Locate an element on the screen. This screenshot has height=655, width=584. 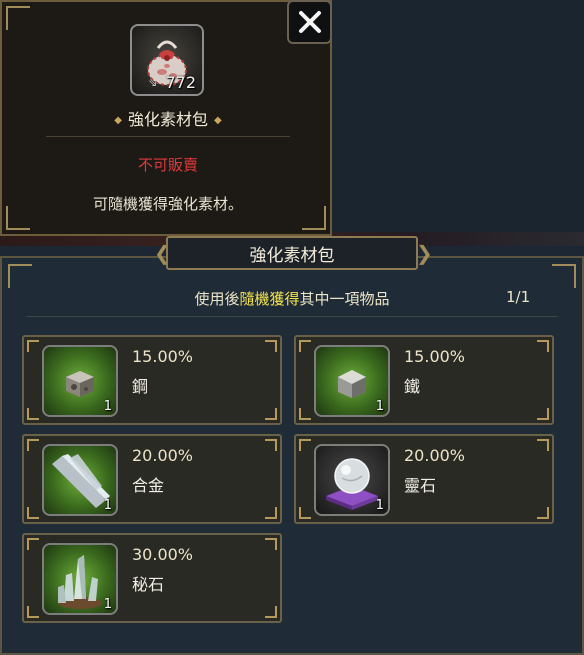
page-indicator: 1/1 is located at coordinates (518, 297).